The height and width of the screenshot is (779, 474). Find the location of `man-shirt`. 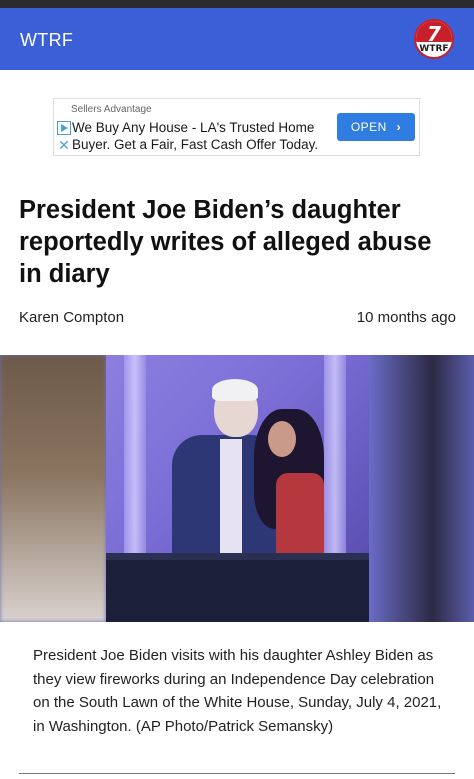

man-shirt is located at coordinates (231, 499).